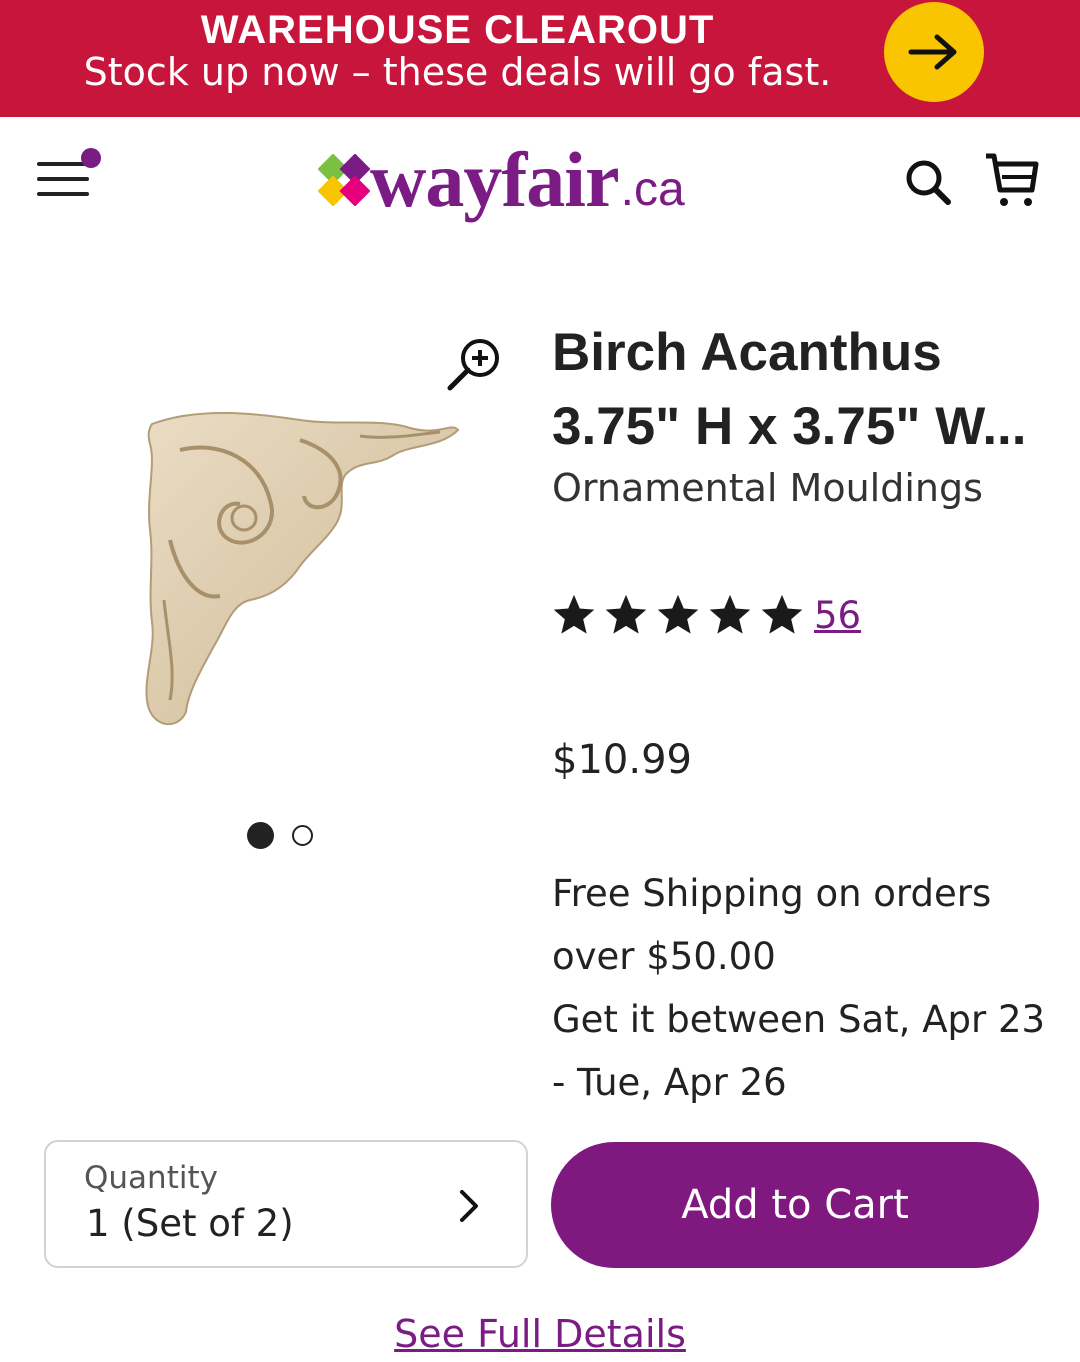 The width and height of the screenshot is (1080, 1362). Describe the element at coordinates (302, 568) in the screenshot. I see `acanthus-corner-image` at that location.